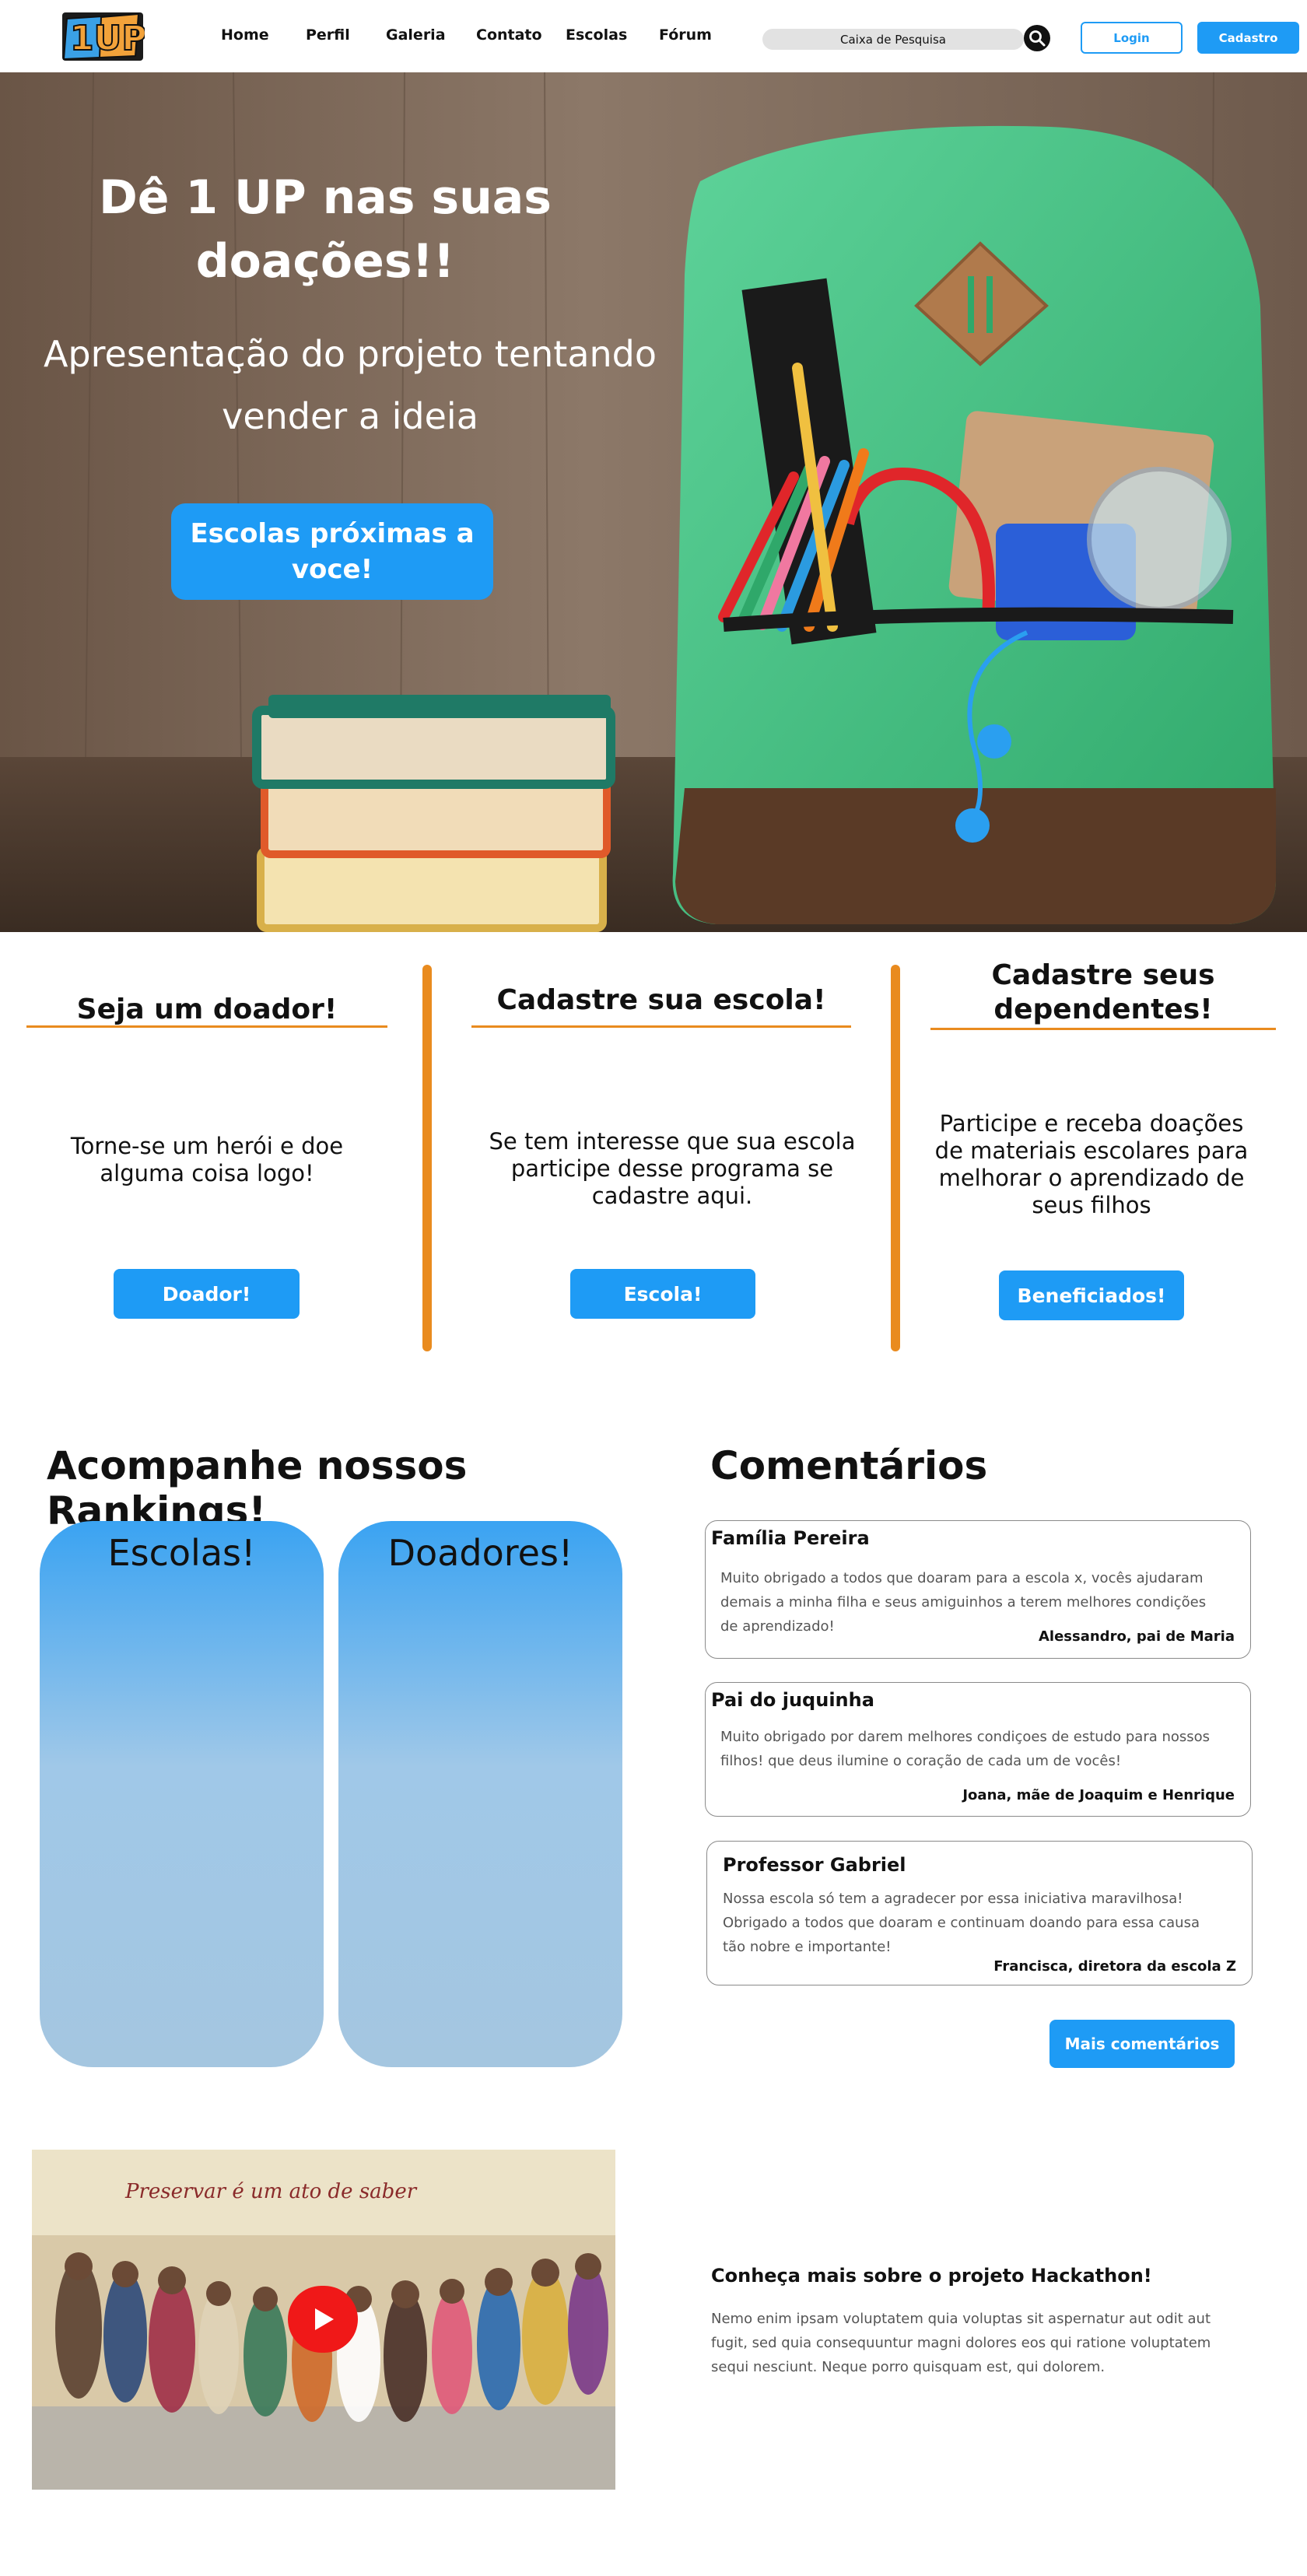  I want to click on comment-name: Família Pereira, so click(790, 1538).